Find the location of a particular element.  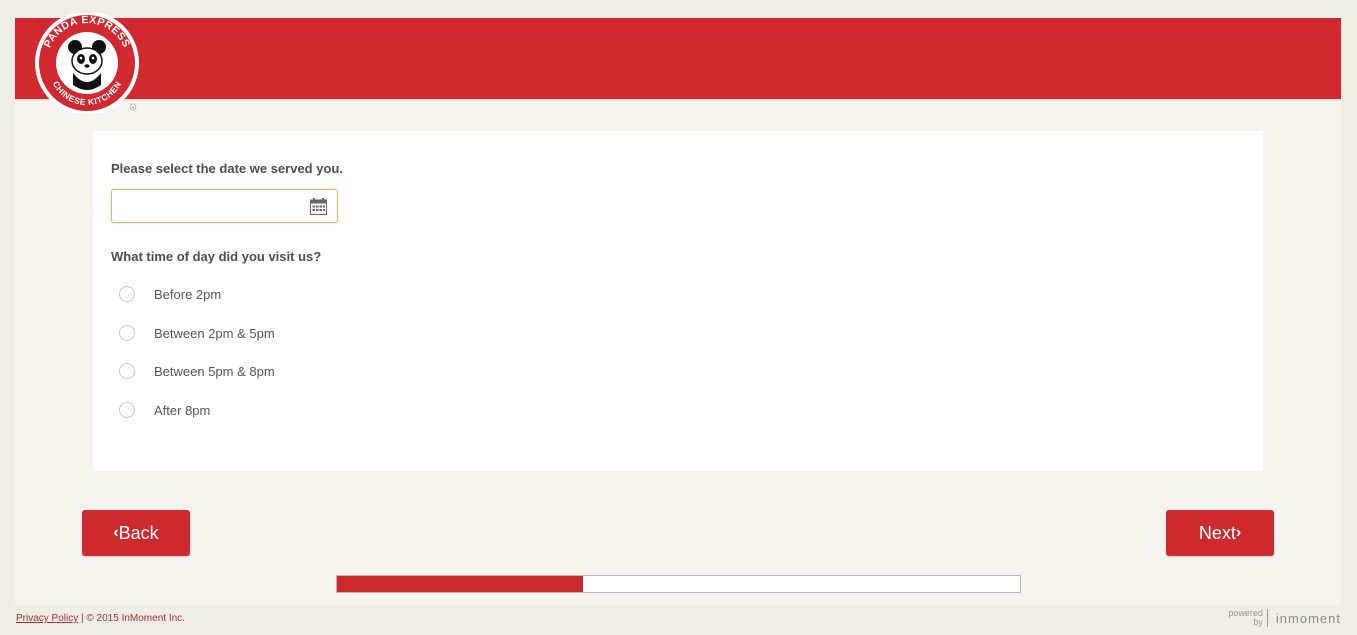

date-field is located at coordinates (224, 206).